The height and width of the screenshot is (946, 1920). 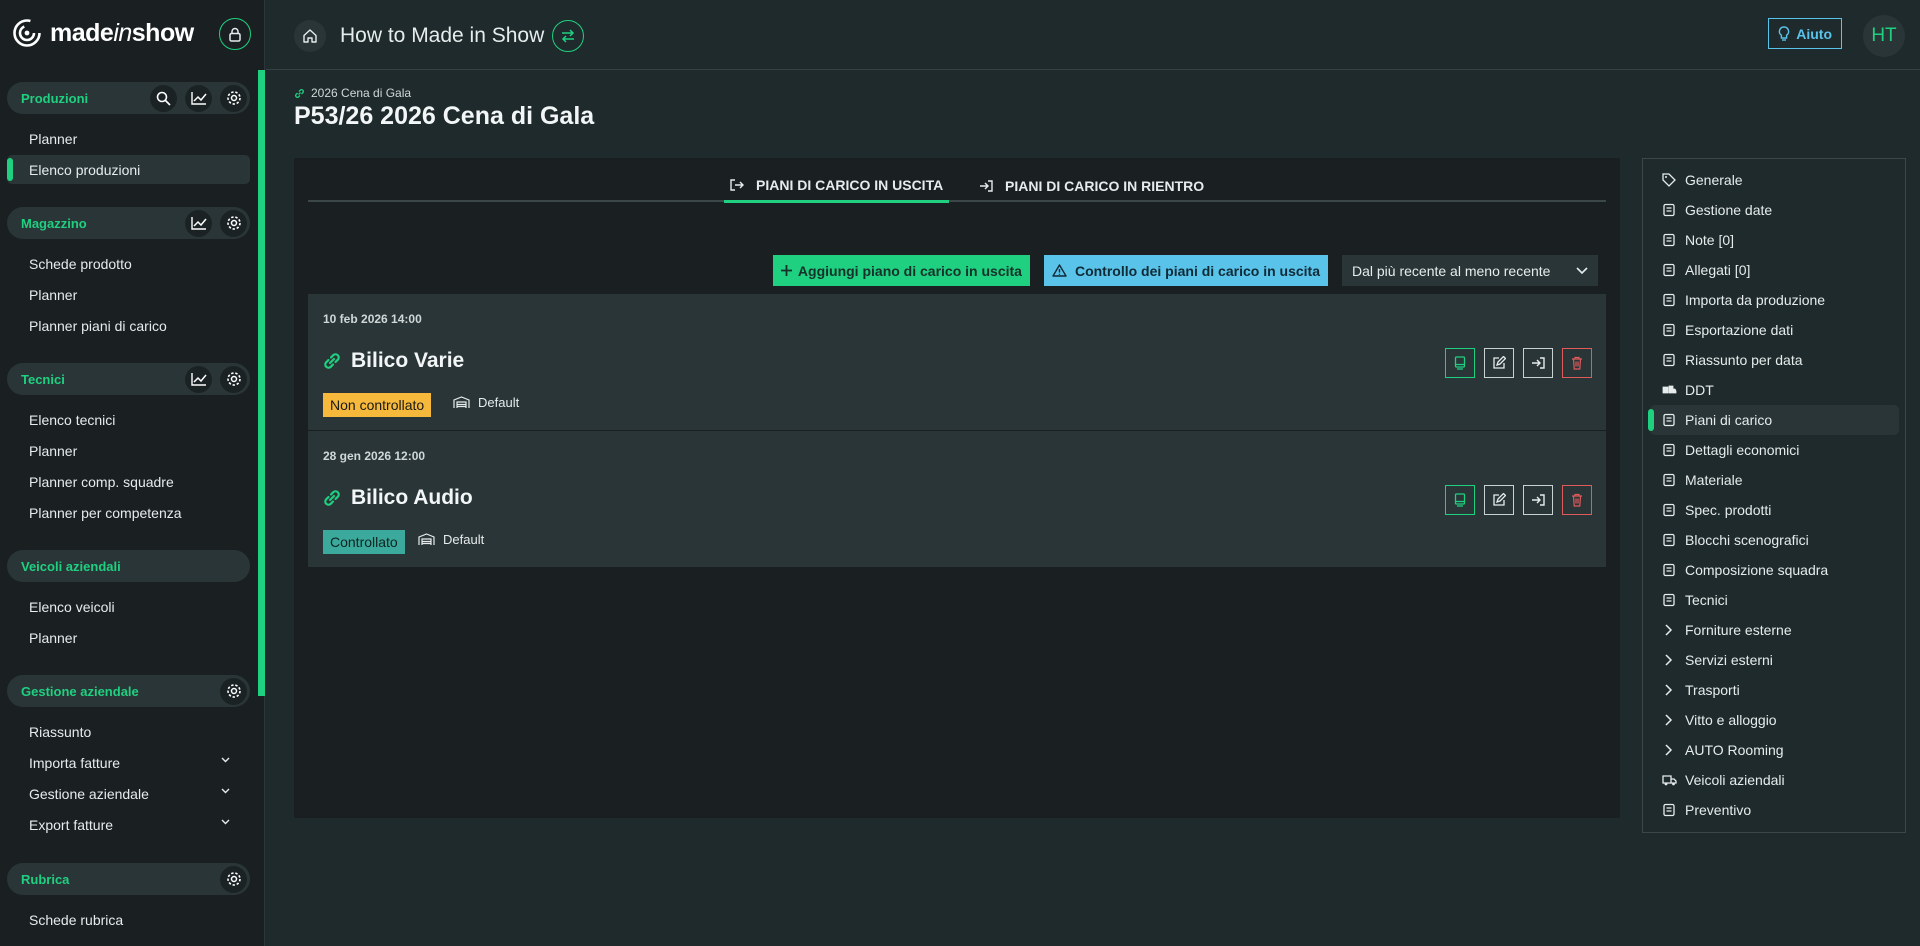 What do you see at coordinates (1669, 510) in the screenshot?
I see `file-spec-icon` at bounding box center [1669, 510].